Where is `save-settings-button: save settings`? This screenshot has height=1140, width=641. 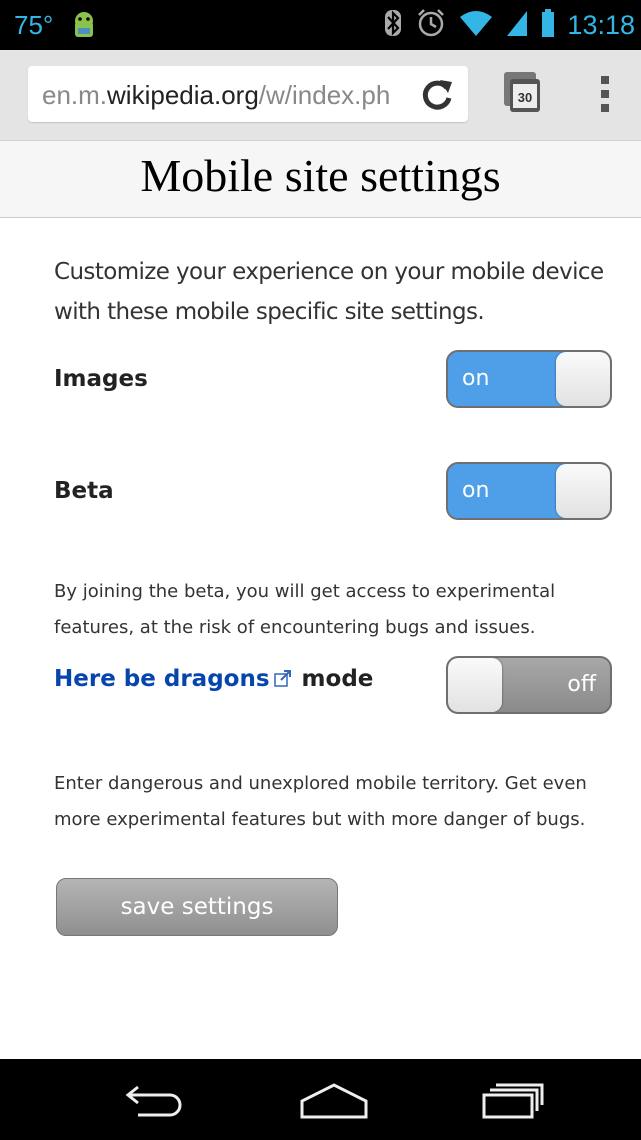 save-settings-button: save settings is located at coordinates (197, 907).